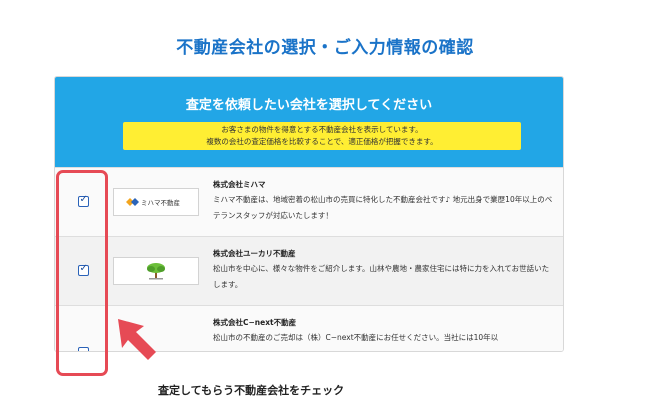  I want to click on company-logo-text: ミハマ不動産, so click(160, 203).